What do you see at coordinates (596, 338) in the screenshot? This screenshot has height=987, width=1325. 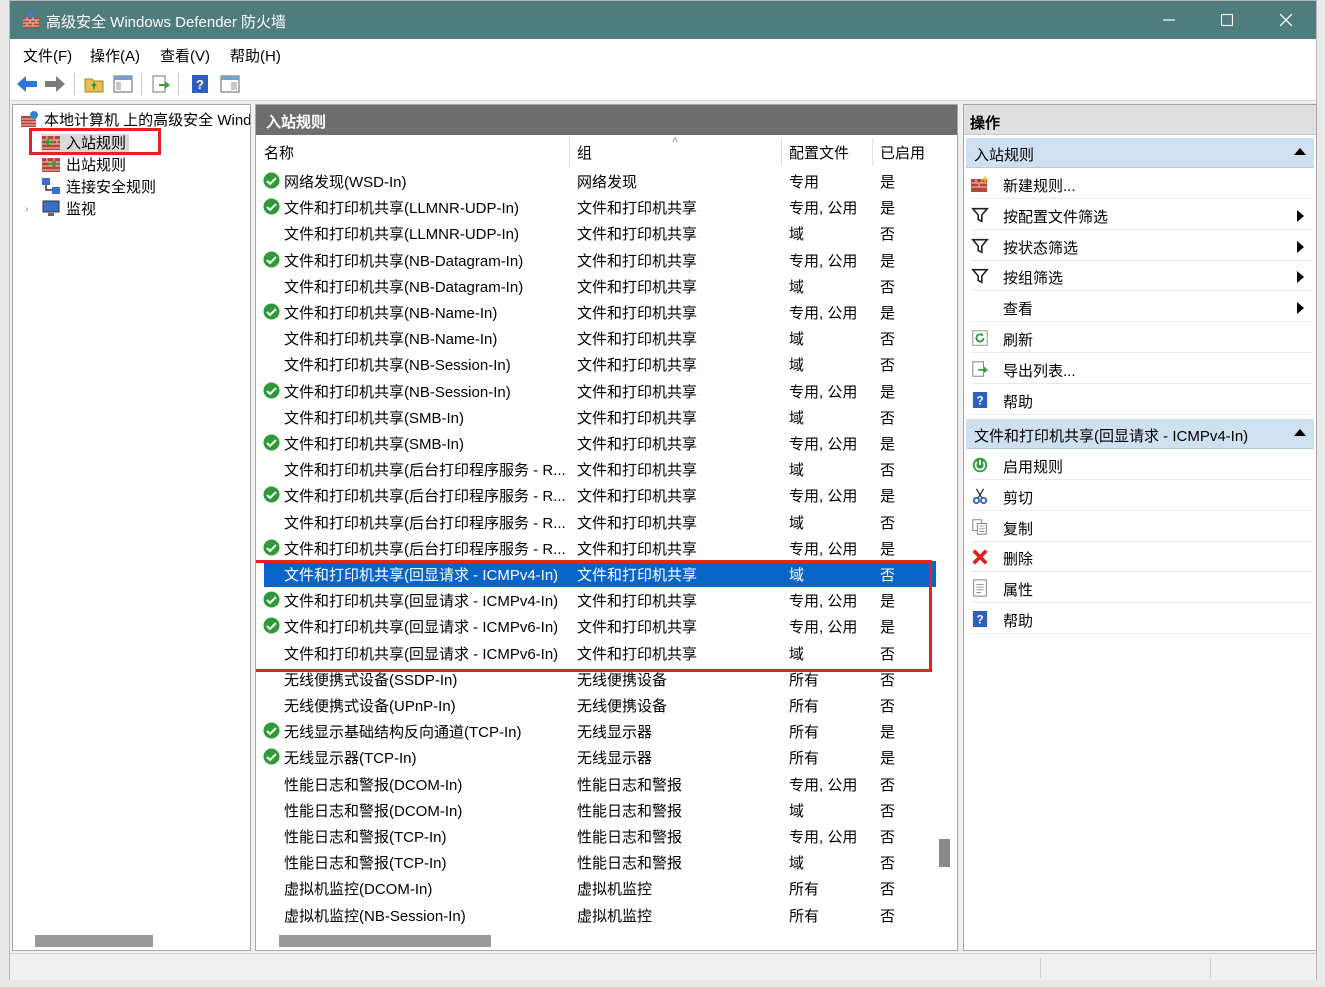 I see `table-row: 文件和打印机共享(NB-Name-In) 文件和打印机共享 域 否` at bounding box center [596, 338].